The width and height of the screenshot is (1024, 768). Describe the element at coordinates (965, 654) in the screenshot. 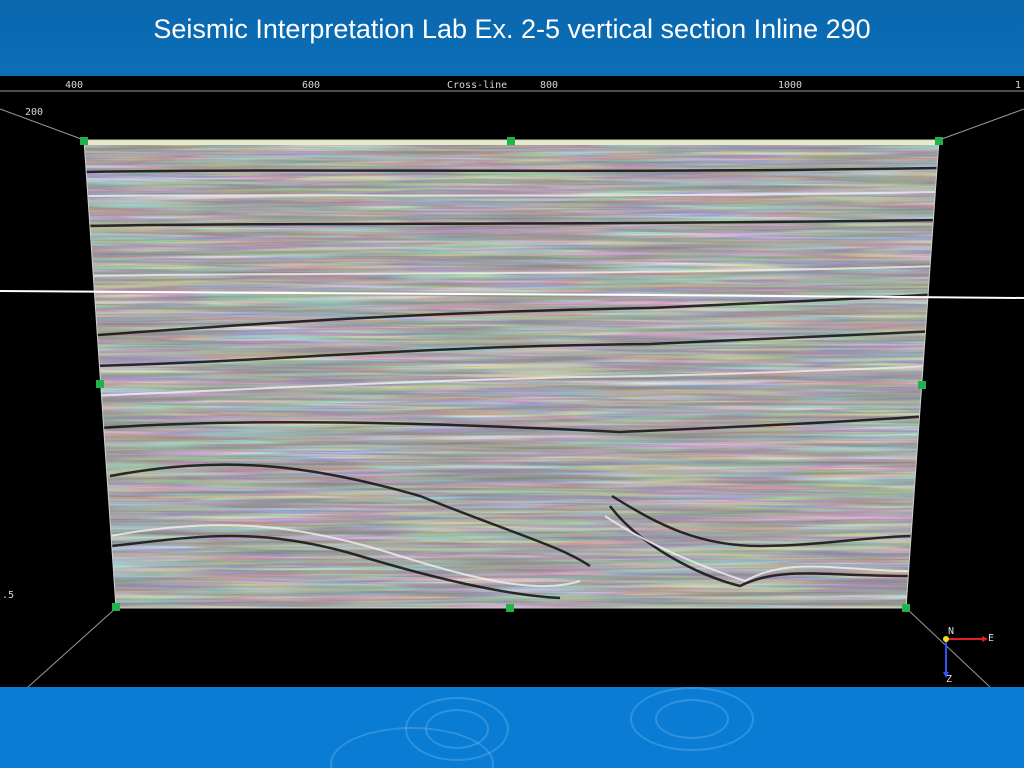

I see `orientation-compass: N E Z` at that location.